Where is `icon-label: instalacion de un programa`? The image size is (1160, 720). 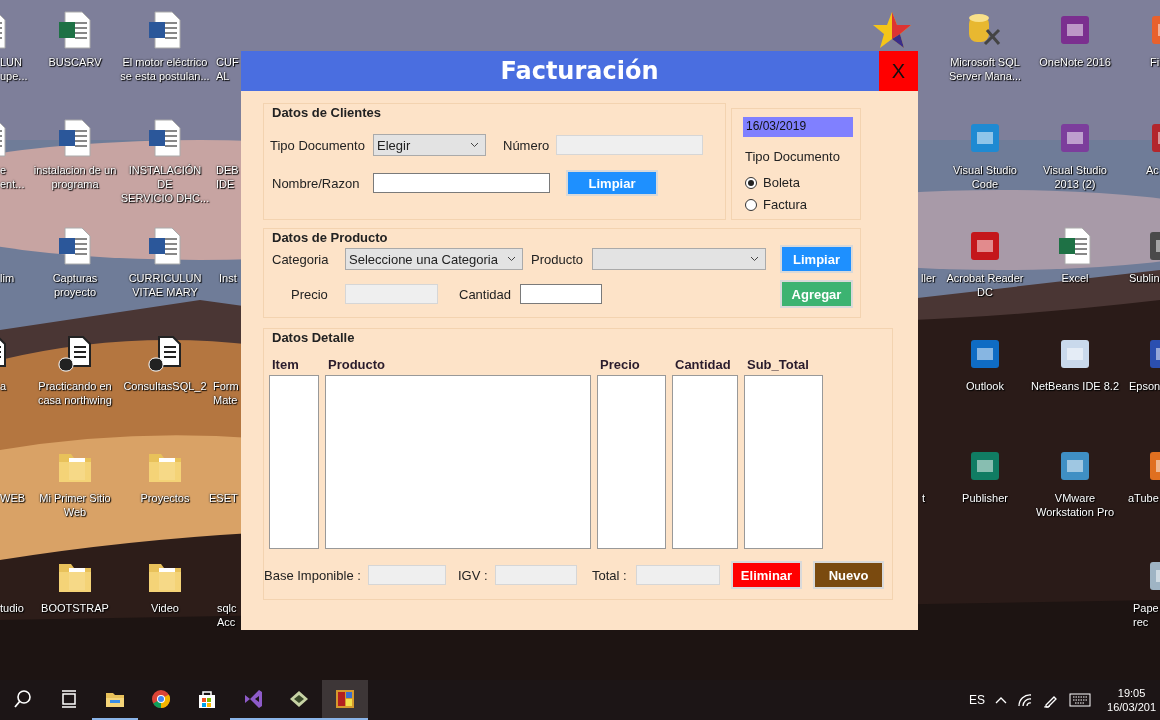 icon-label: instalacion de un programa is located at coordinates (75, 177).